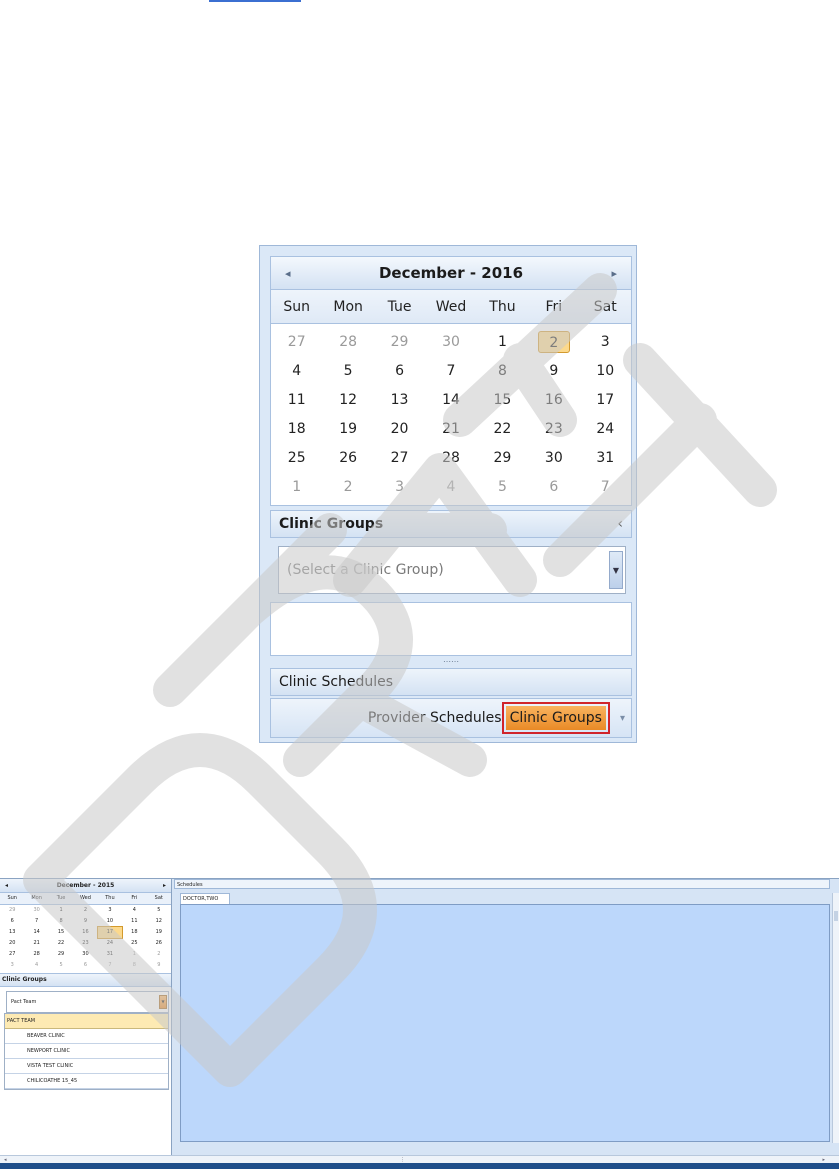 The height and width of the screenshot is (1169, 839). I want to click on calendar-day-cell: 28, so click(348, 342).